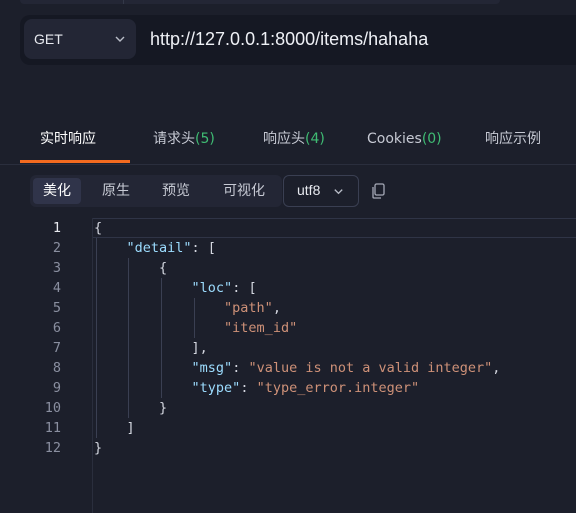  I want to click on json-key: "loc", so click(212, 288).